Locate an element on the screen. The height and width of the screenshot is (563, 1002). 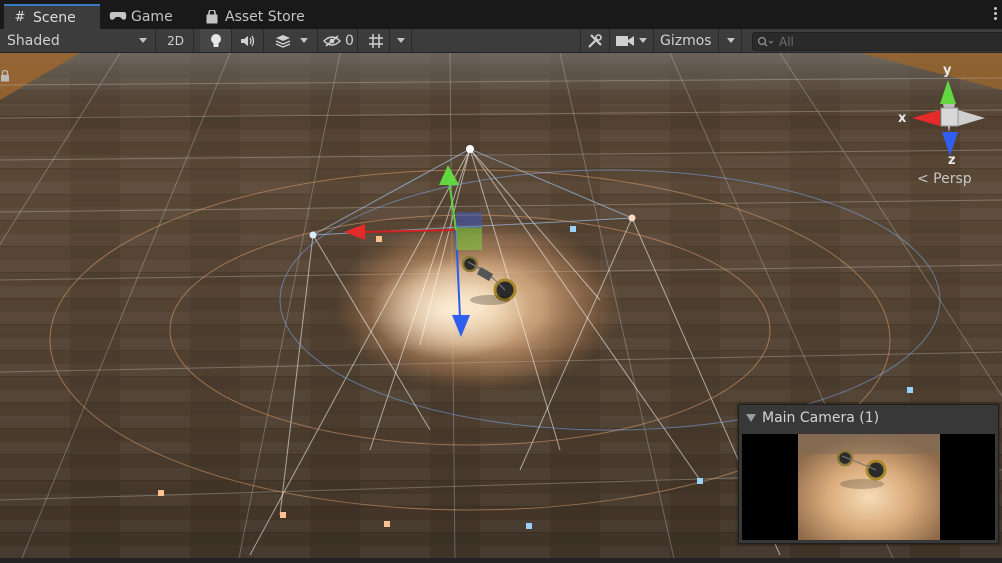
gizmo-x-label: x is located at coordinates (902, 118).